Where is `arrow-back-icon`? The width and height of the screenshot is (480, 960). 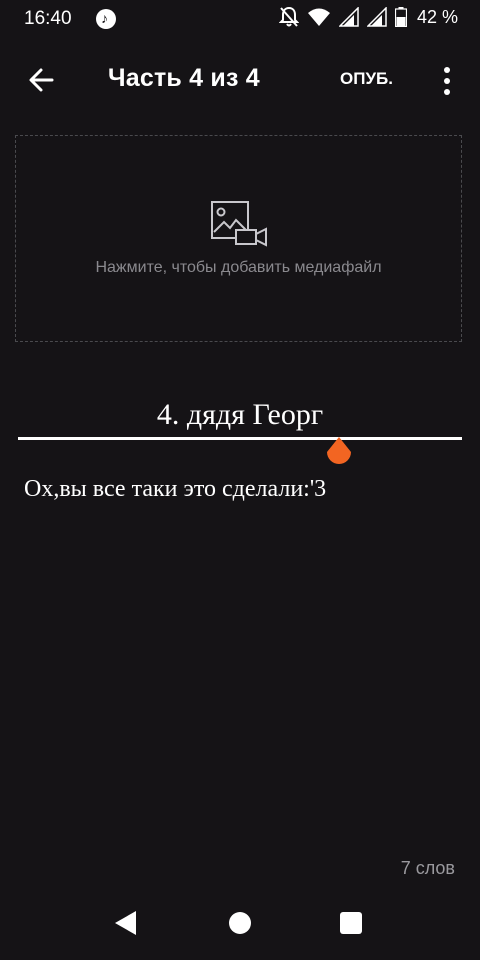 arrow-back-icon is located at coordinates (42, 80).